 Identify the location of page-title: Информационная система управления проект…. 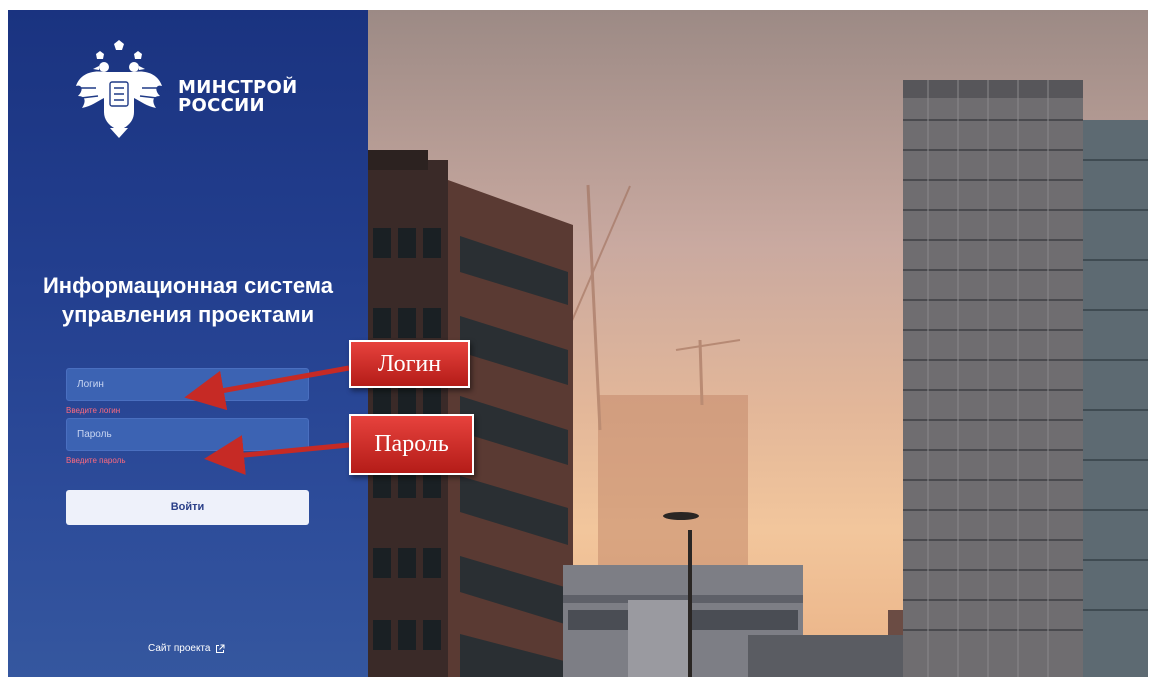
(188, 300).